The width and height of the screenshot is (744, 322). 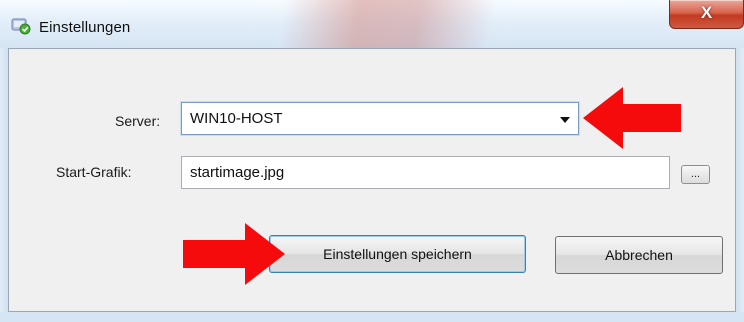 I want to click on save-settings-button: Einstellungen speichern, so click(x=397, y=254).